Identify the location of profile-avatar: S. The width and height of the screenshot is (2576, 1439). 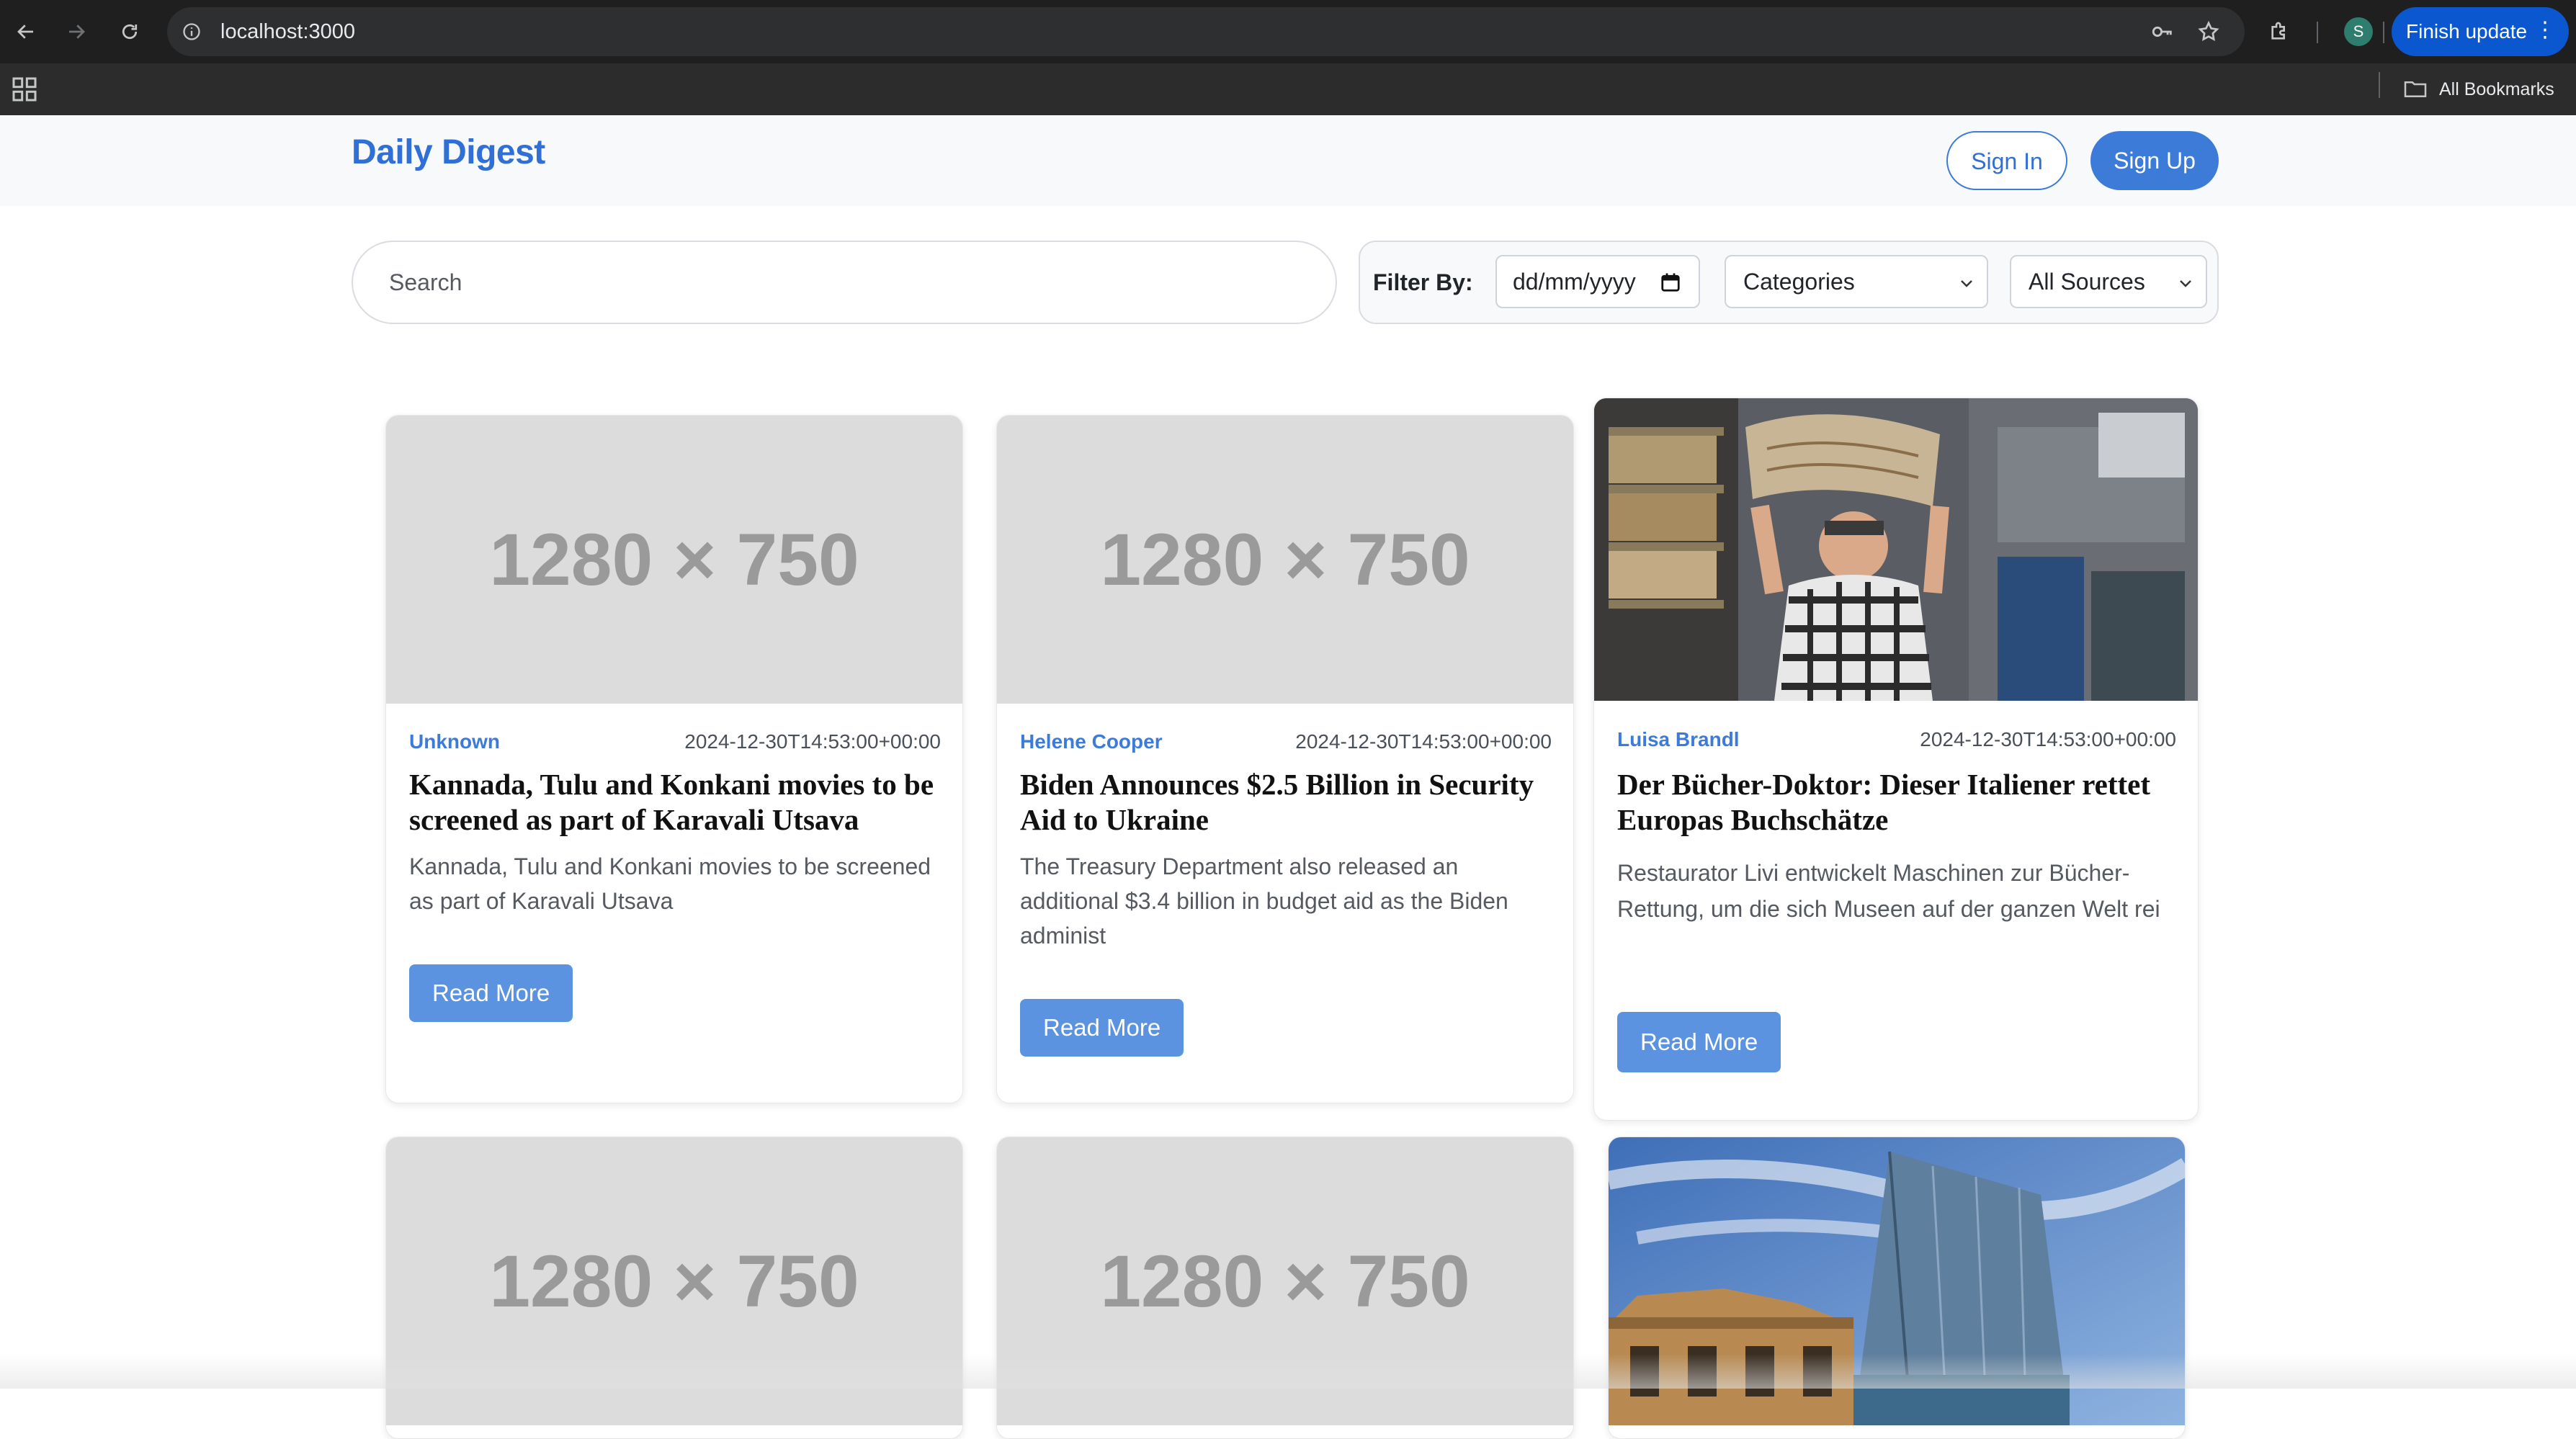
(2358, 31).